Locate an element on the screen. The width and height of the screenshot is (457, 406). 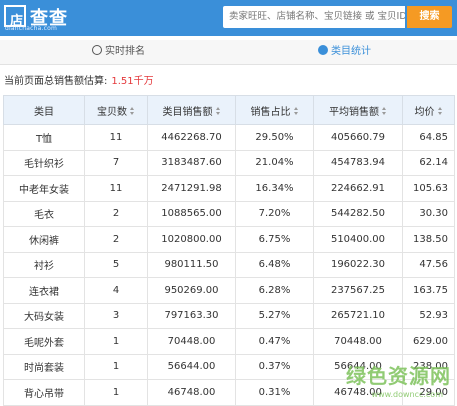
watermark-title: 绿色资源网 is located at coordinates (398, 374).